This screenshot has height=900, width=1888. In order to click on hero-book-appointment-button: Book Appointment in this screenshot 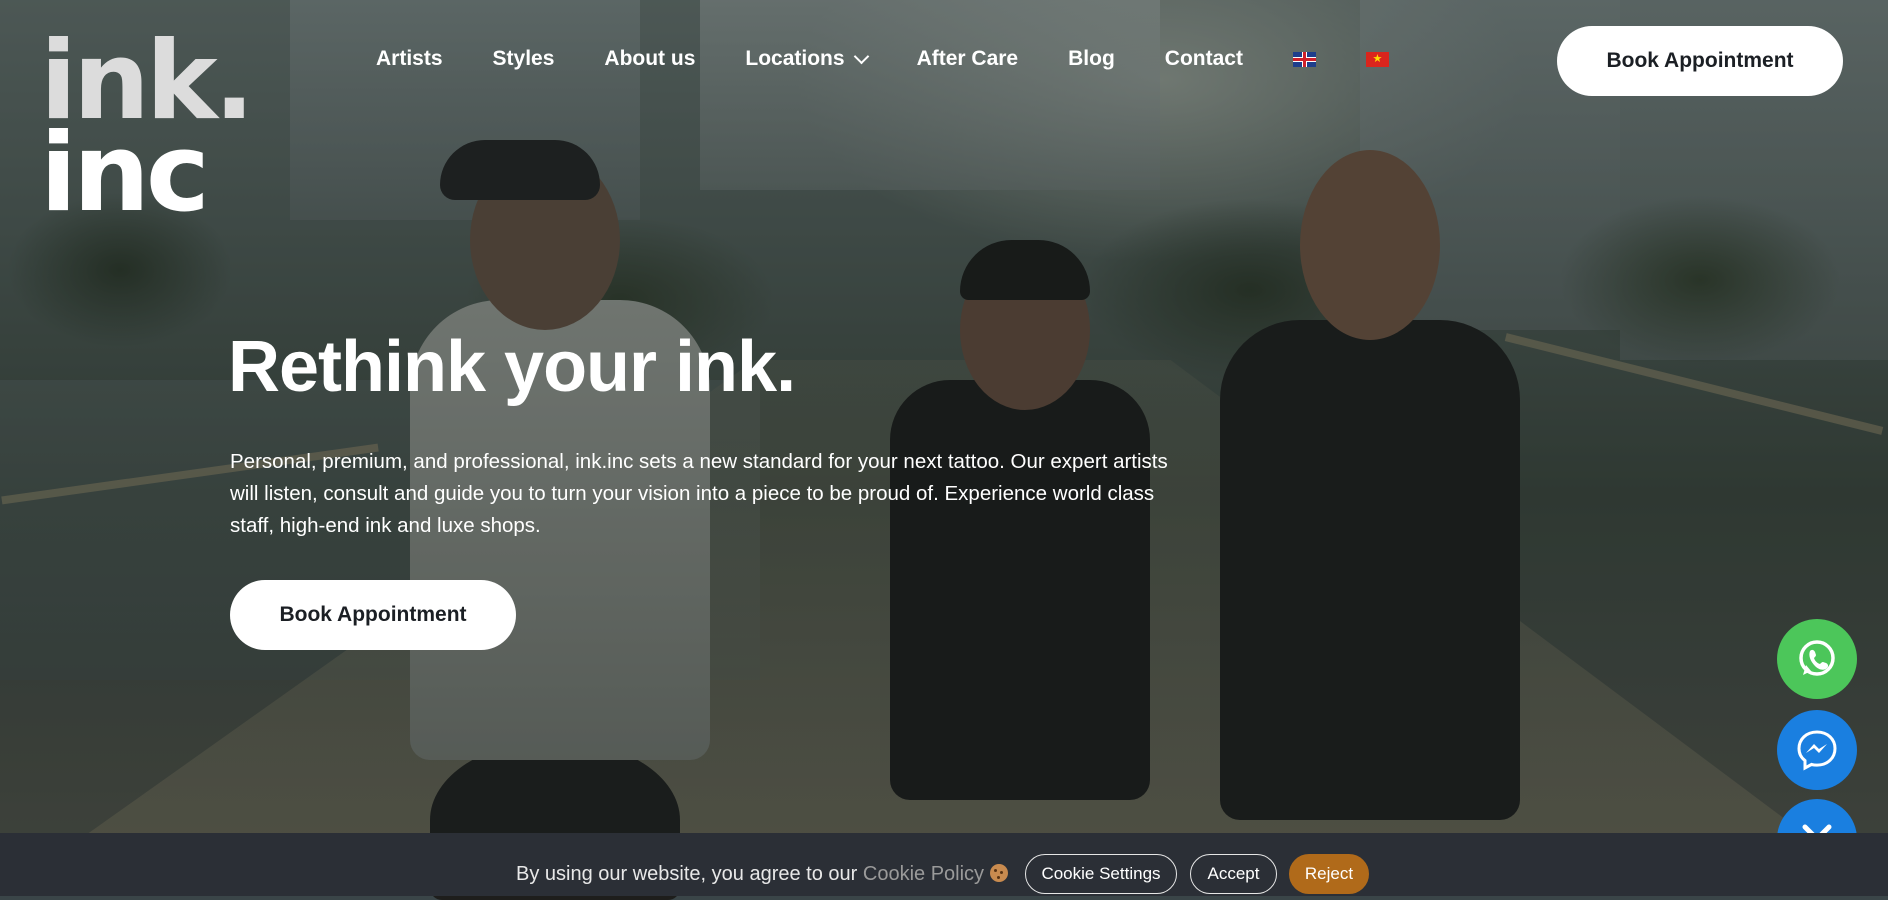, I will do `click(373, 615)`.